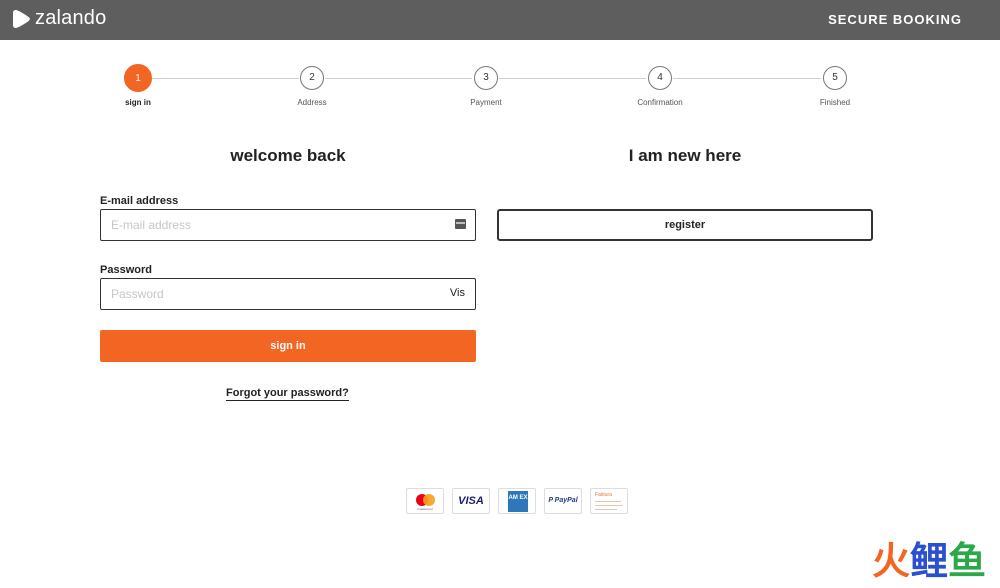  I want to click on paypal-icon: P PayPal, so click(563, 501).